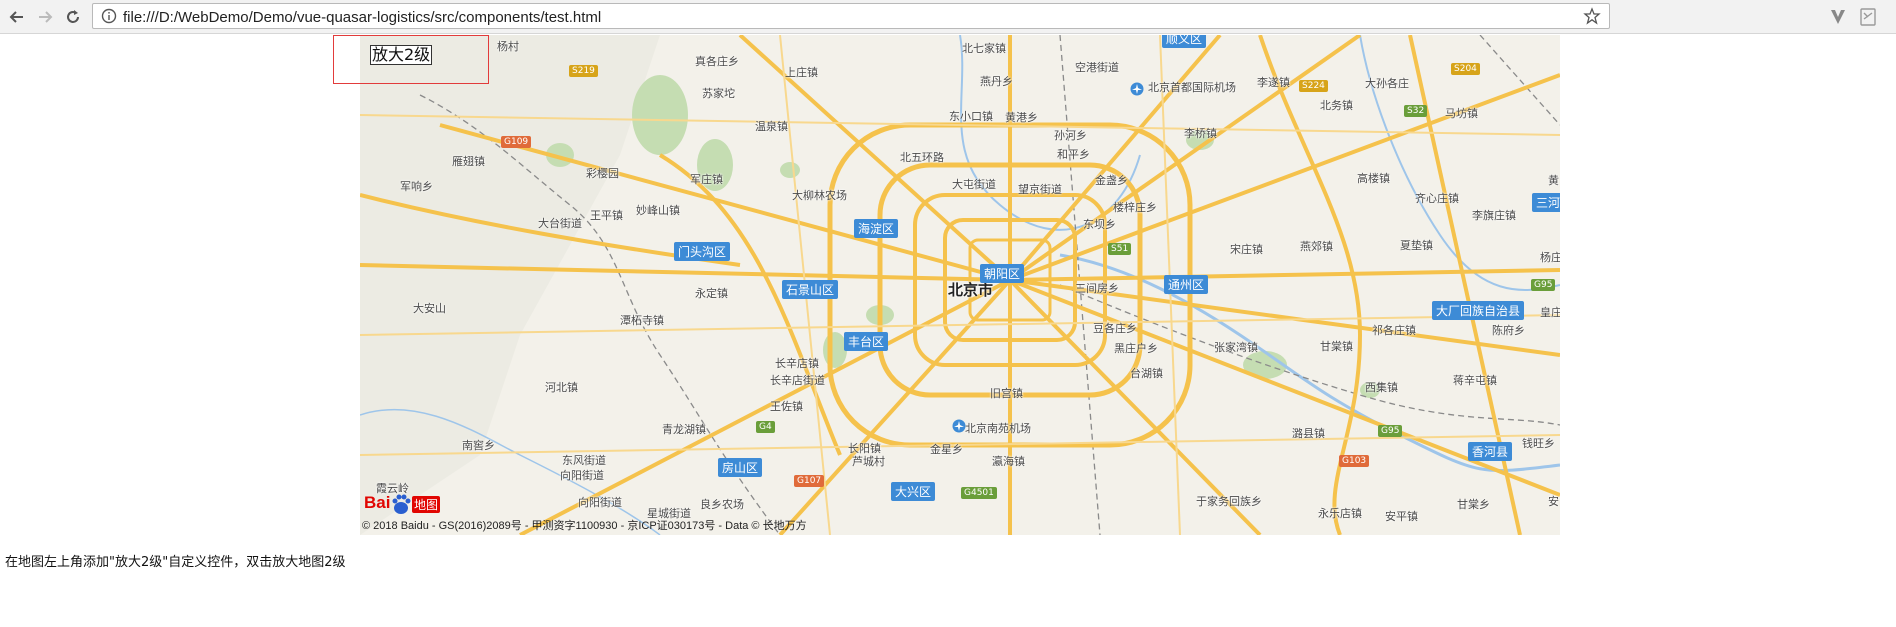  I want to click on bookmark-star-icon, so click(1592, 16).